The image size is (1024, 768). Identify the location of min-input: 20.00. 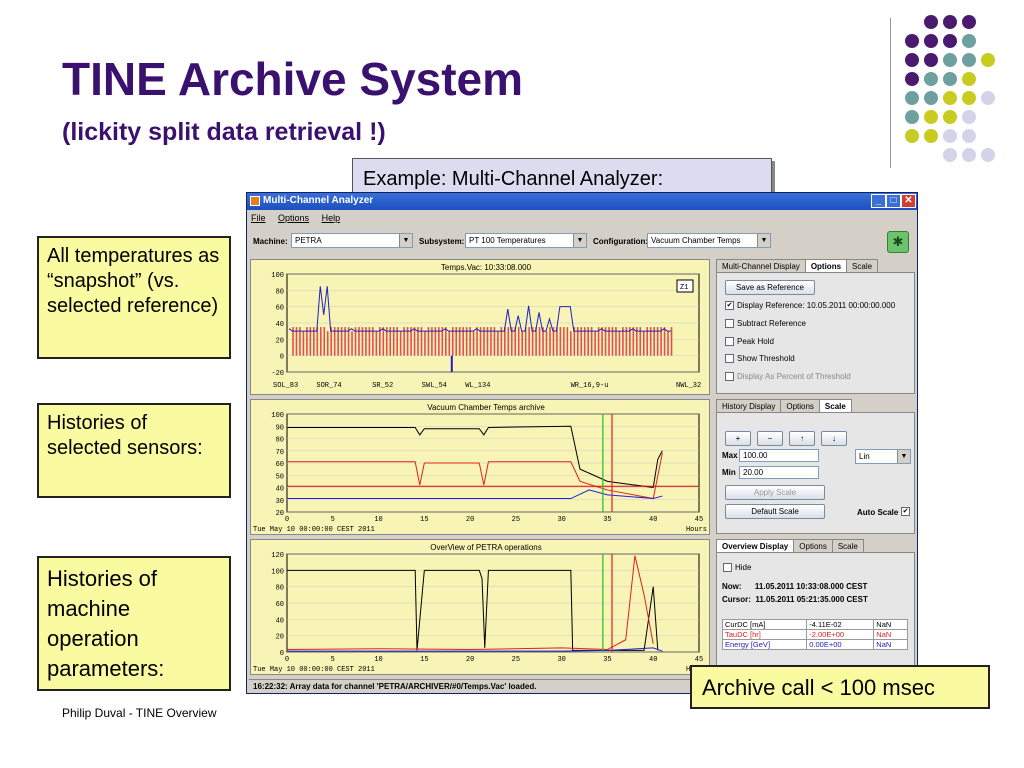
(779, 472).